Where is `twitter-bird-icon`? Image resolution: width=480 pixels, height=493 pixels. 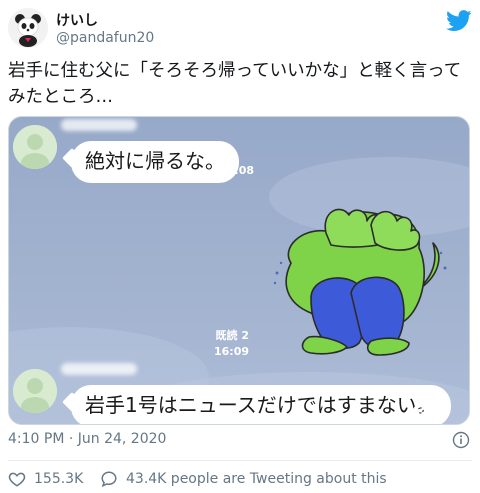 twitter-bird-icon is located at coordinates (459, 21).